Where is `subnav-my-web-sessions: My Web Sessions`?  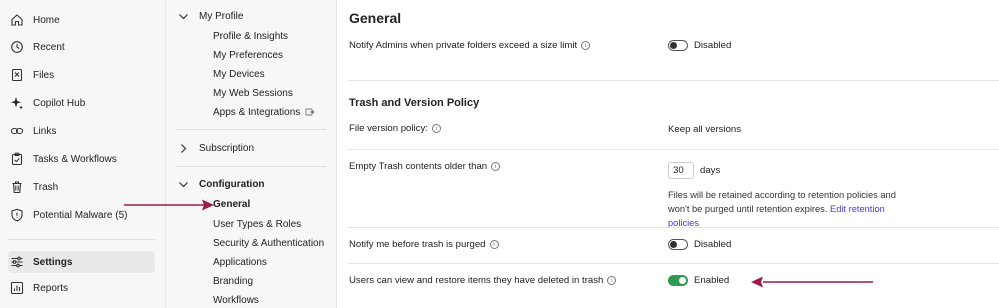 subnav-my-web-sessions: My Web Sessions is located at coordinates (253, 93).